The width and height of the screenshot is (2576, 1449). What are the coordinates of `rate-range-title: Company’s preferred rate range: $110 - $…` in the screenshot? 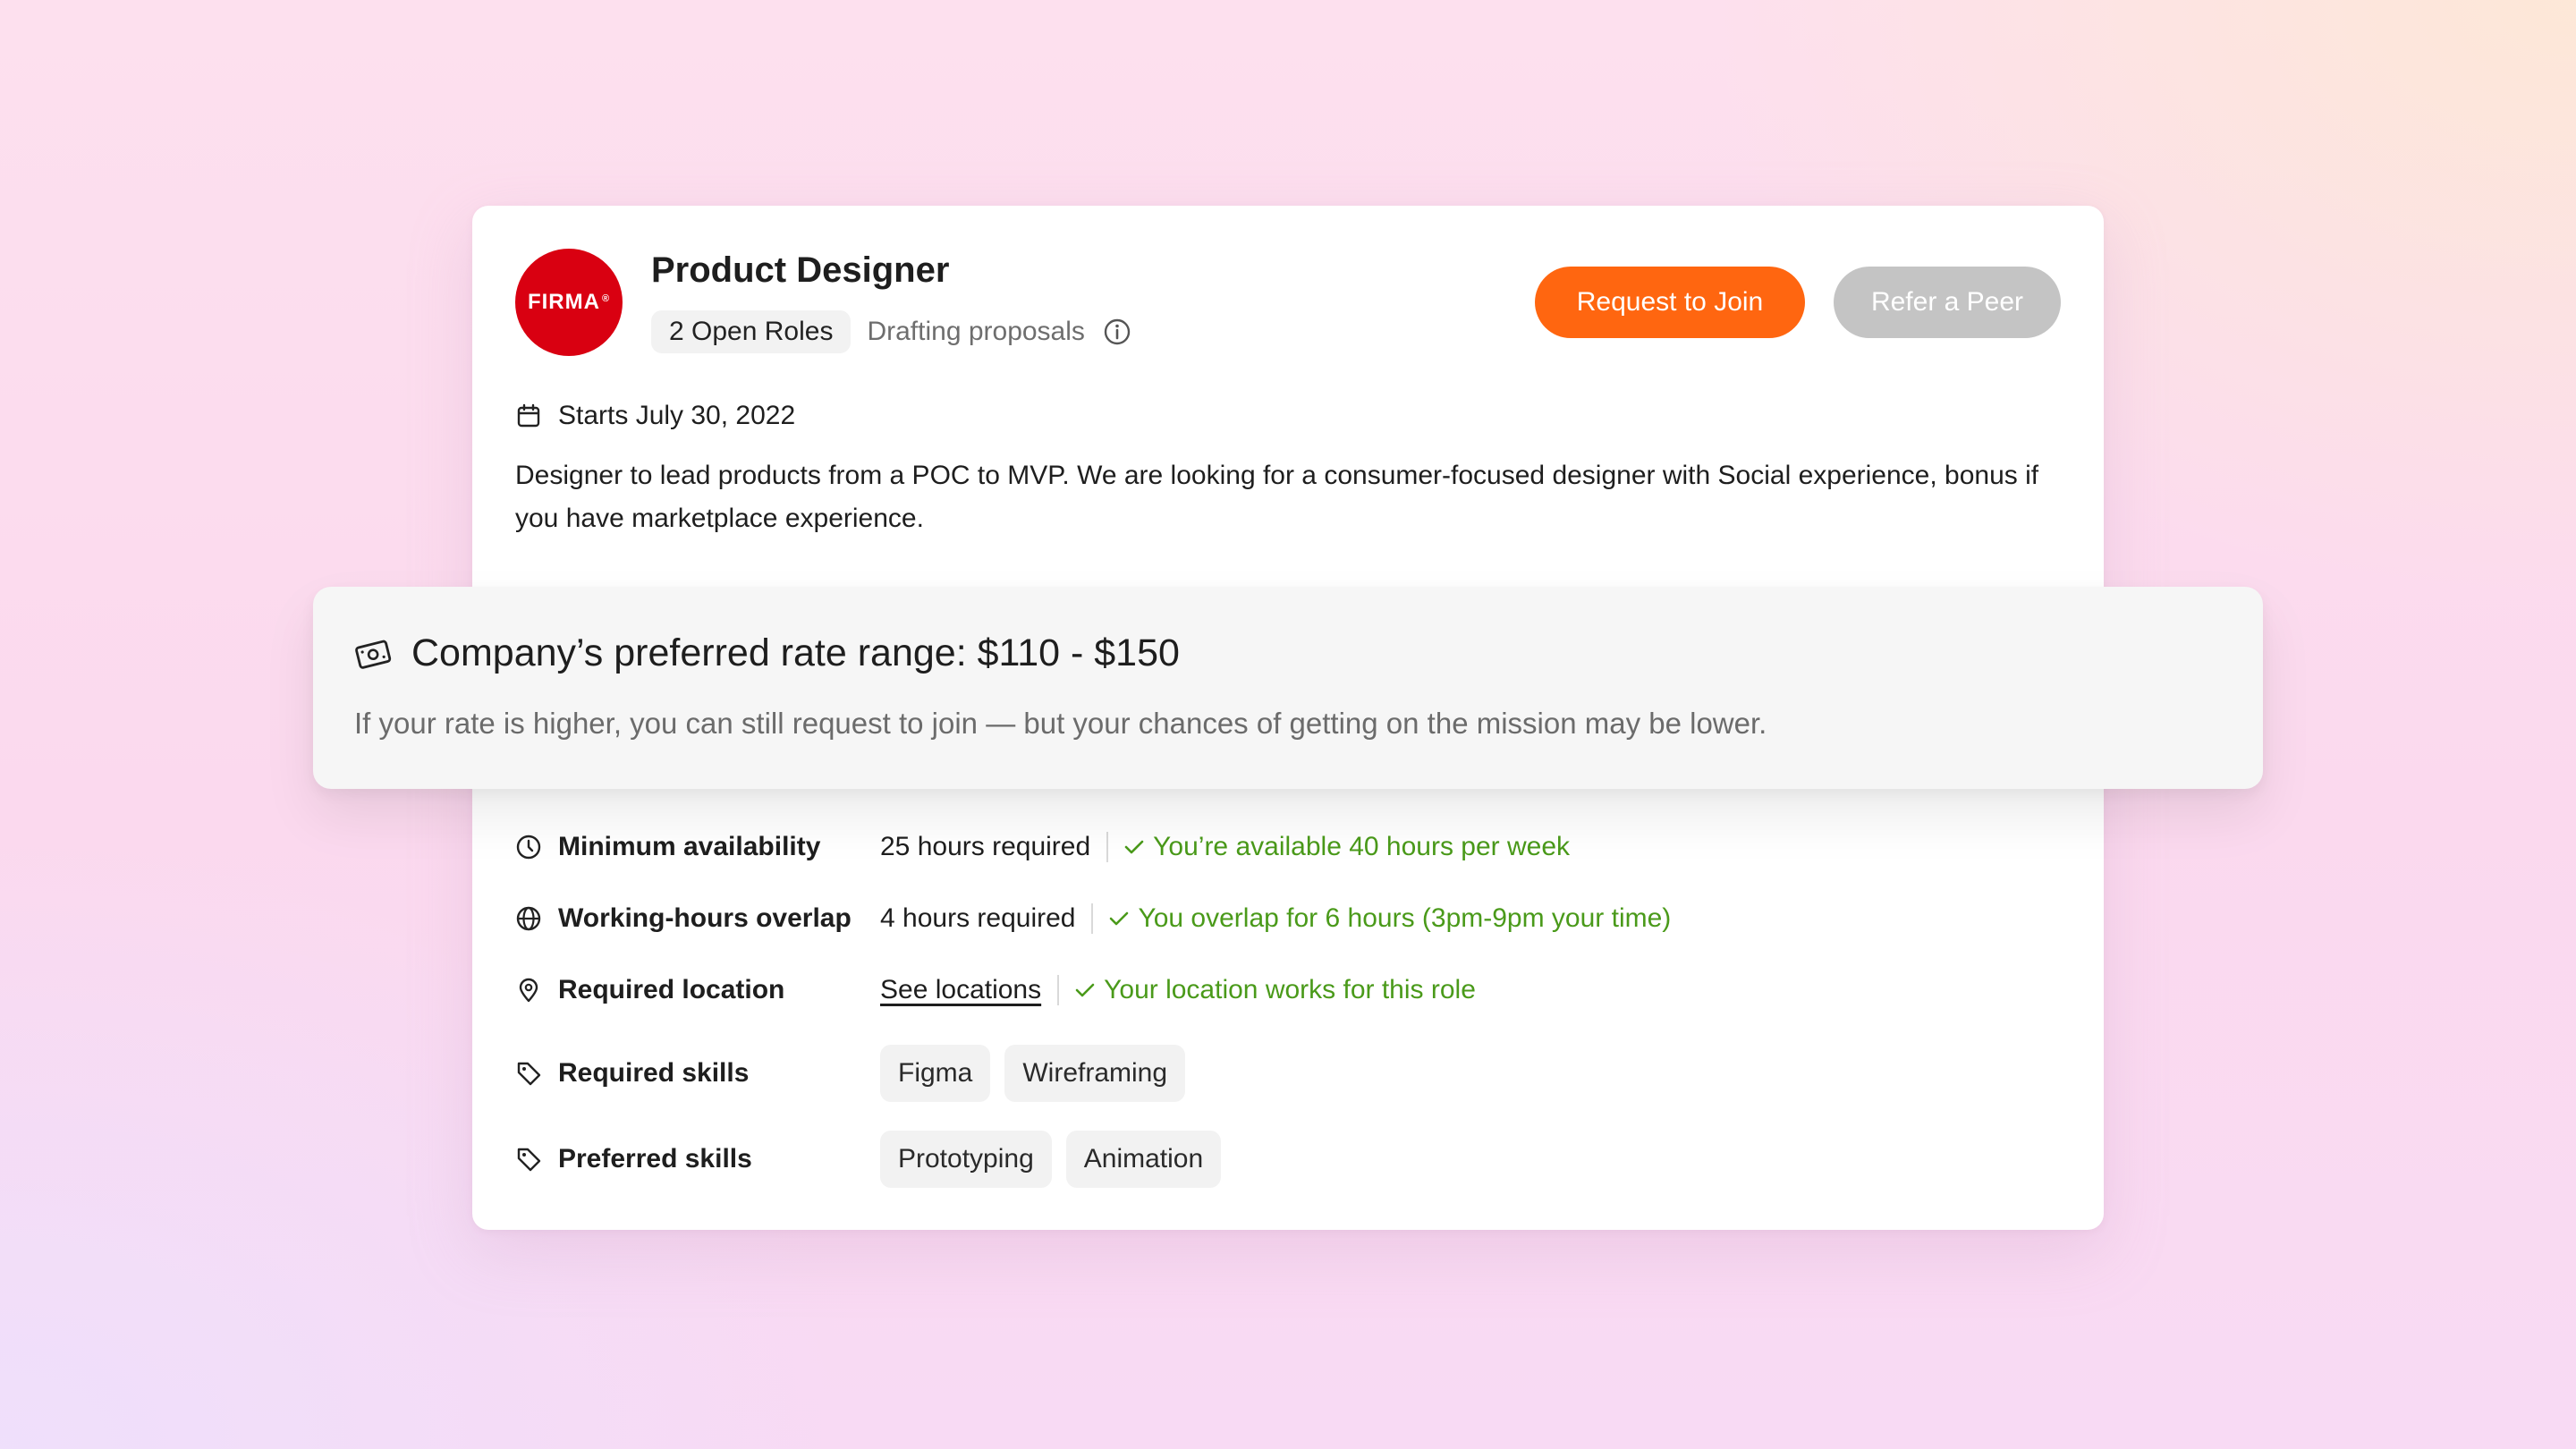 It's located at (795, 652).